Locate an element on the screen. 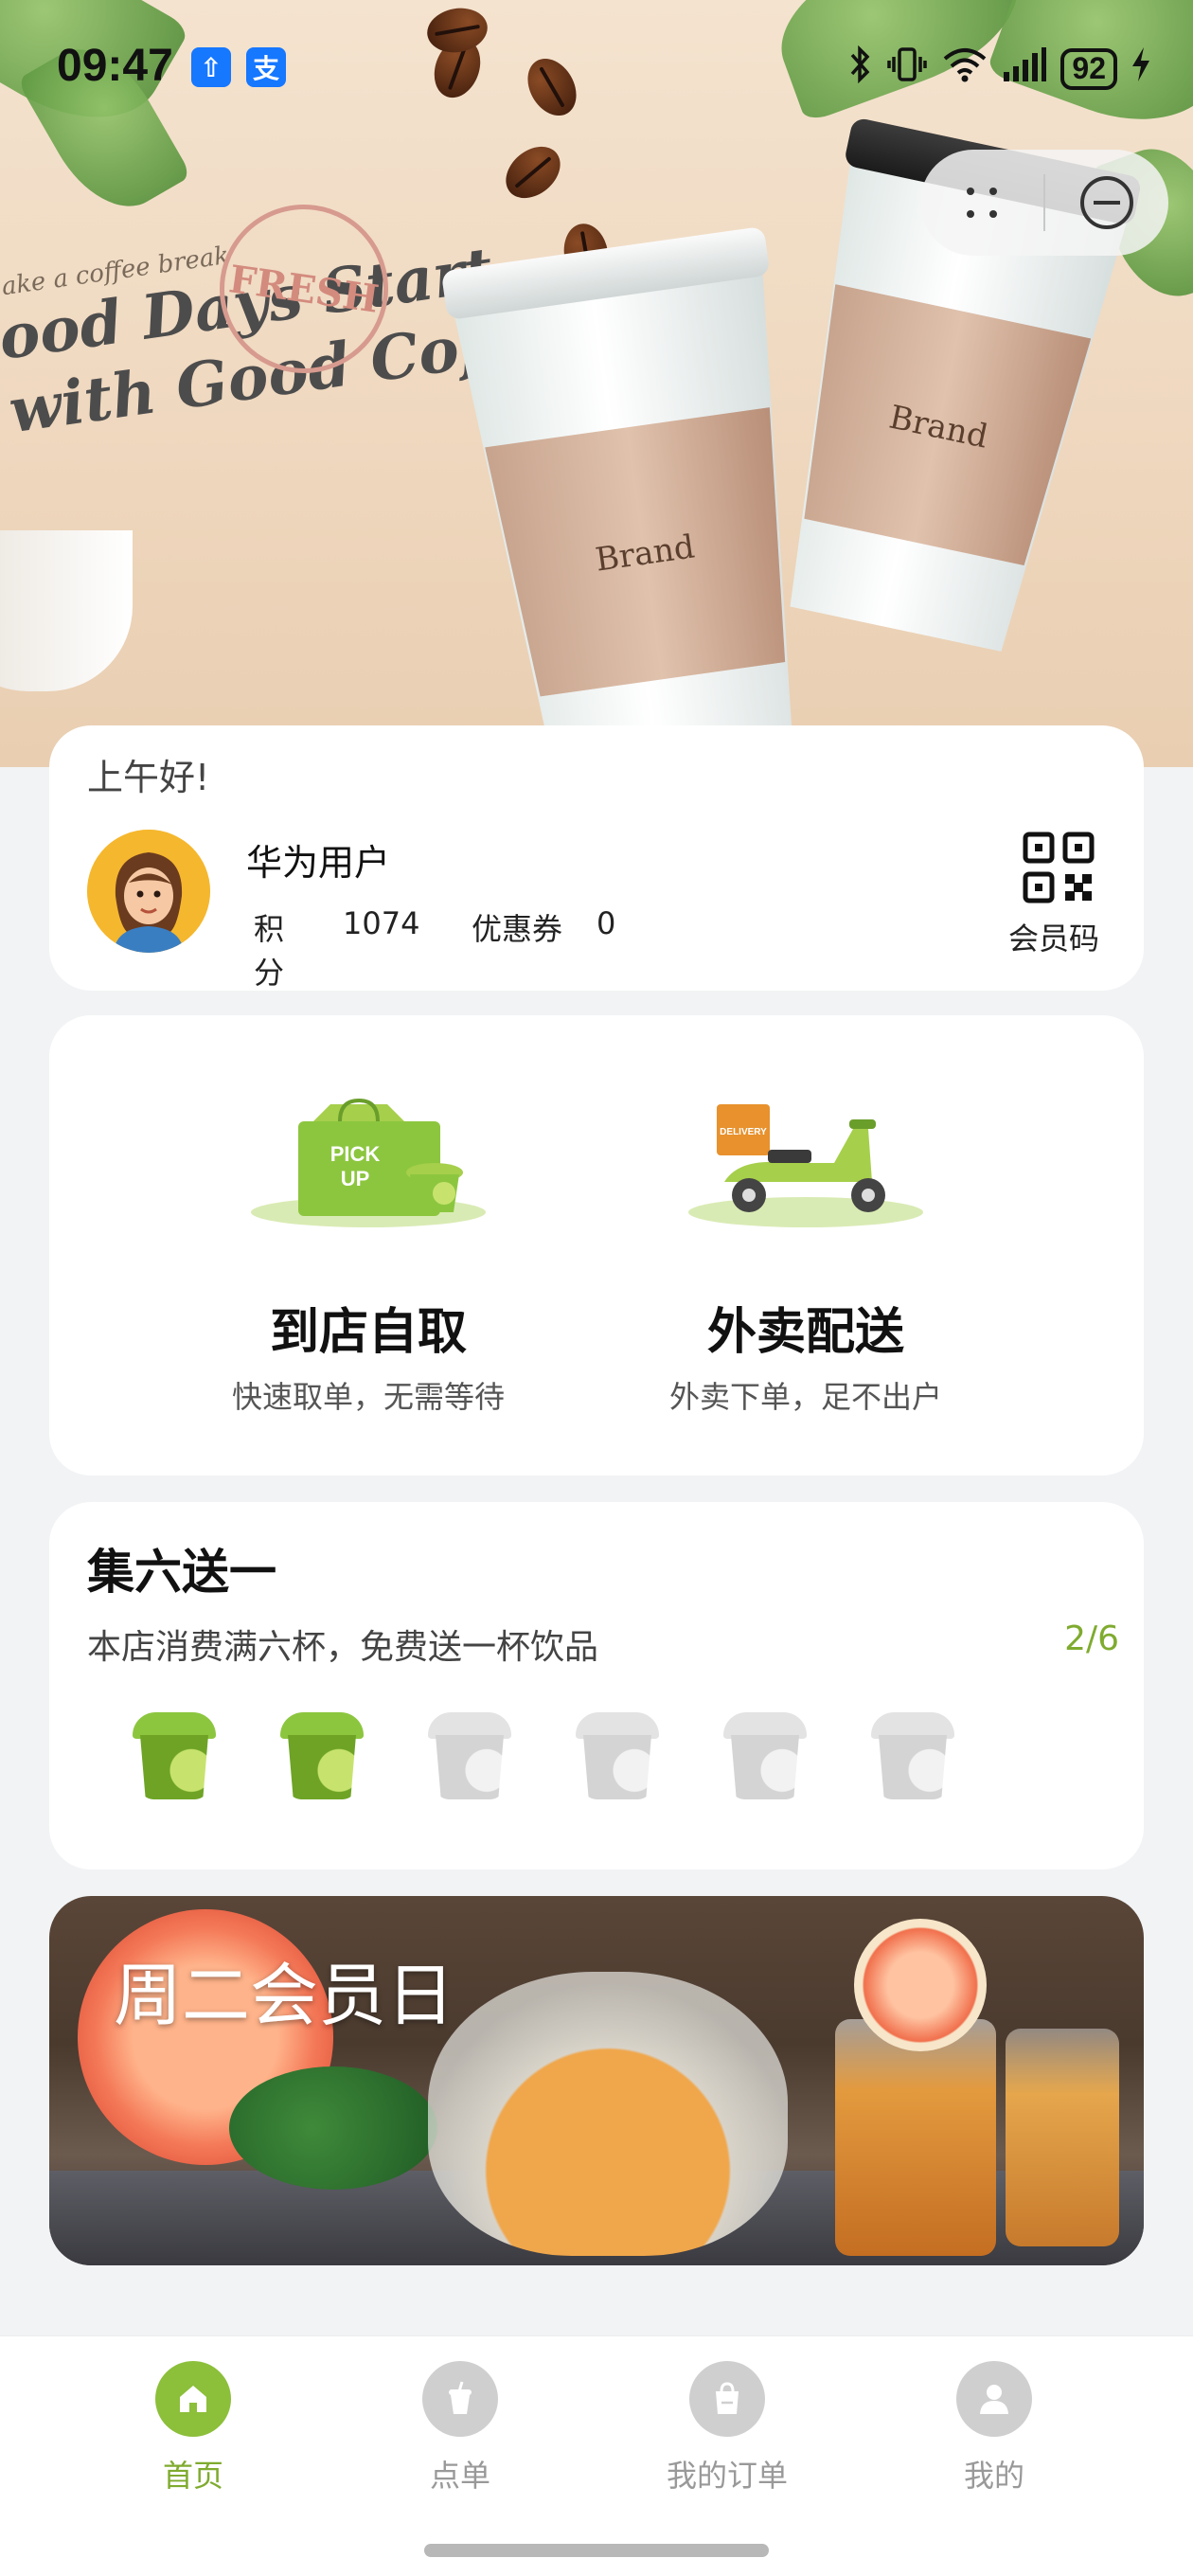  greeting-text: 上午好! is located at coordinates (148, 777).